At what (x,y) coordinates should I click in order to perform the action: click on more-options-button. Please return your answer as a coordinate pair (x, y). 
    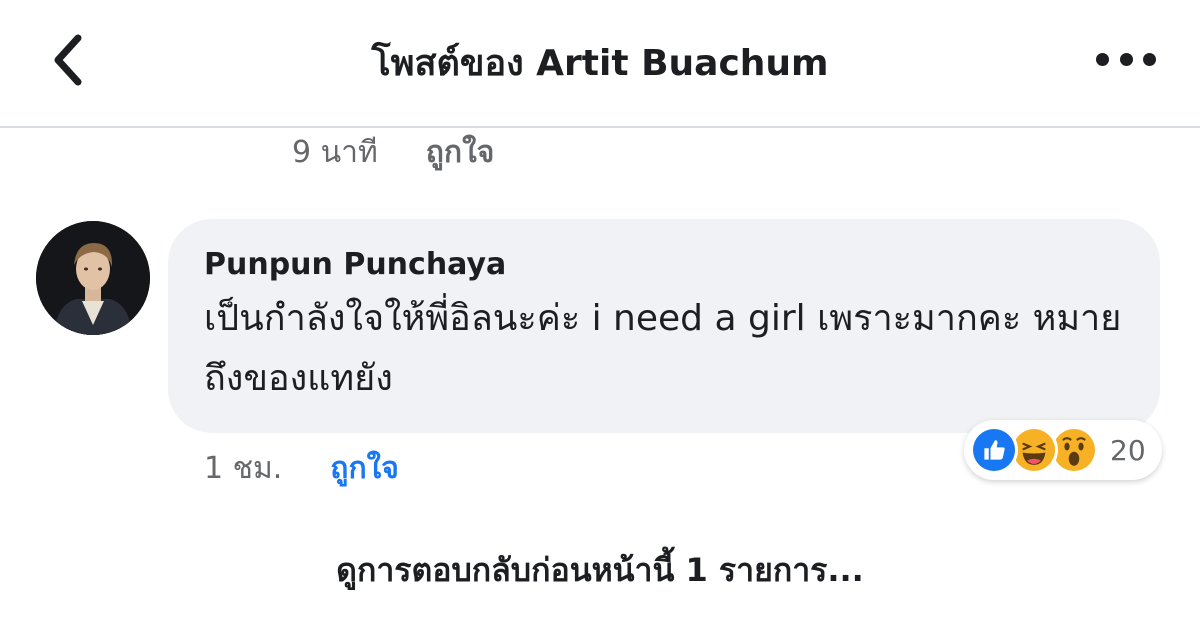
    Looking at the image, I should click on (1126, 59).